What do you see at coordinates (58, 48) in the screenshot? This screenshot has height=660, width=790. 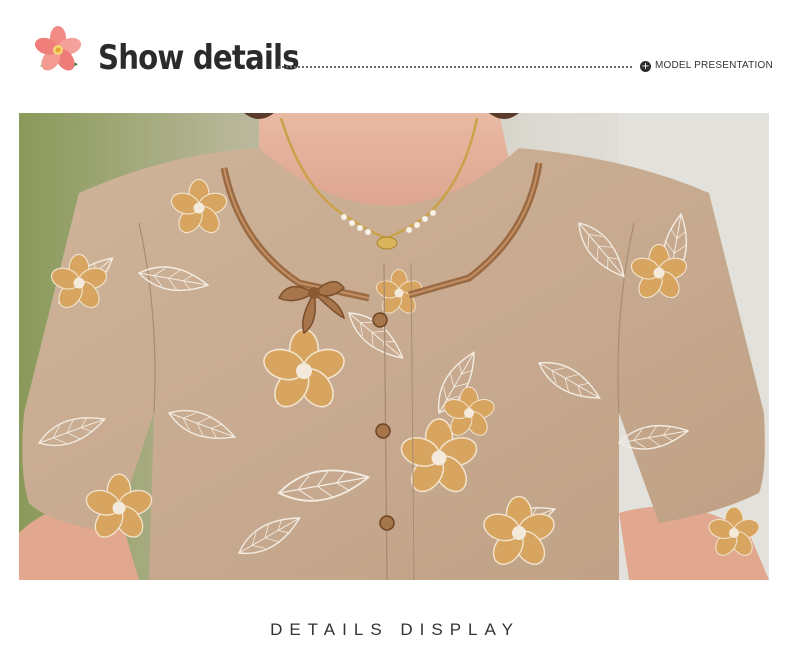 I see `pink-flower-icon` at bounding box center [58, 48].